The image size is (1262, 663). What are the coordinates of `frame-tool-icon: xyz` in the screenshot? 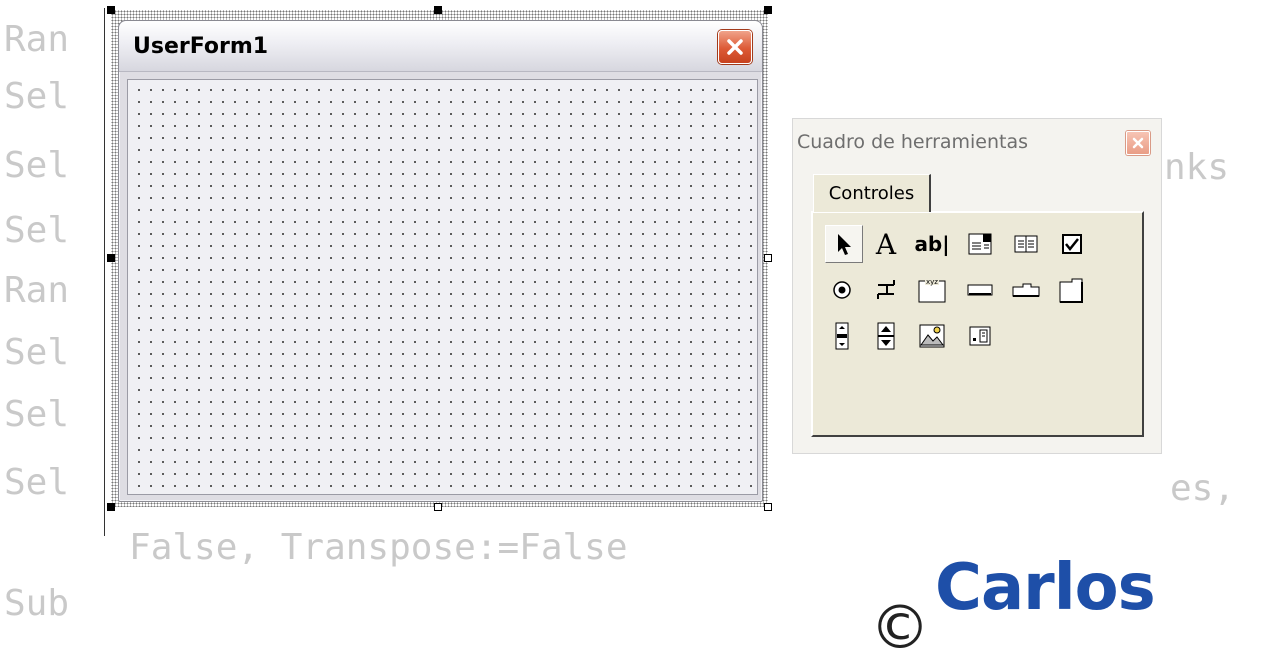 It's located at (932, 290).